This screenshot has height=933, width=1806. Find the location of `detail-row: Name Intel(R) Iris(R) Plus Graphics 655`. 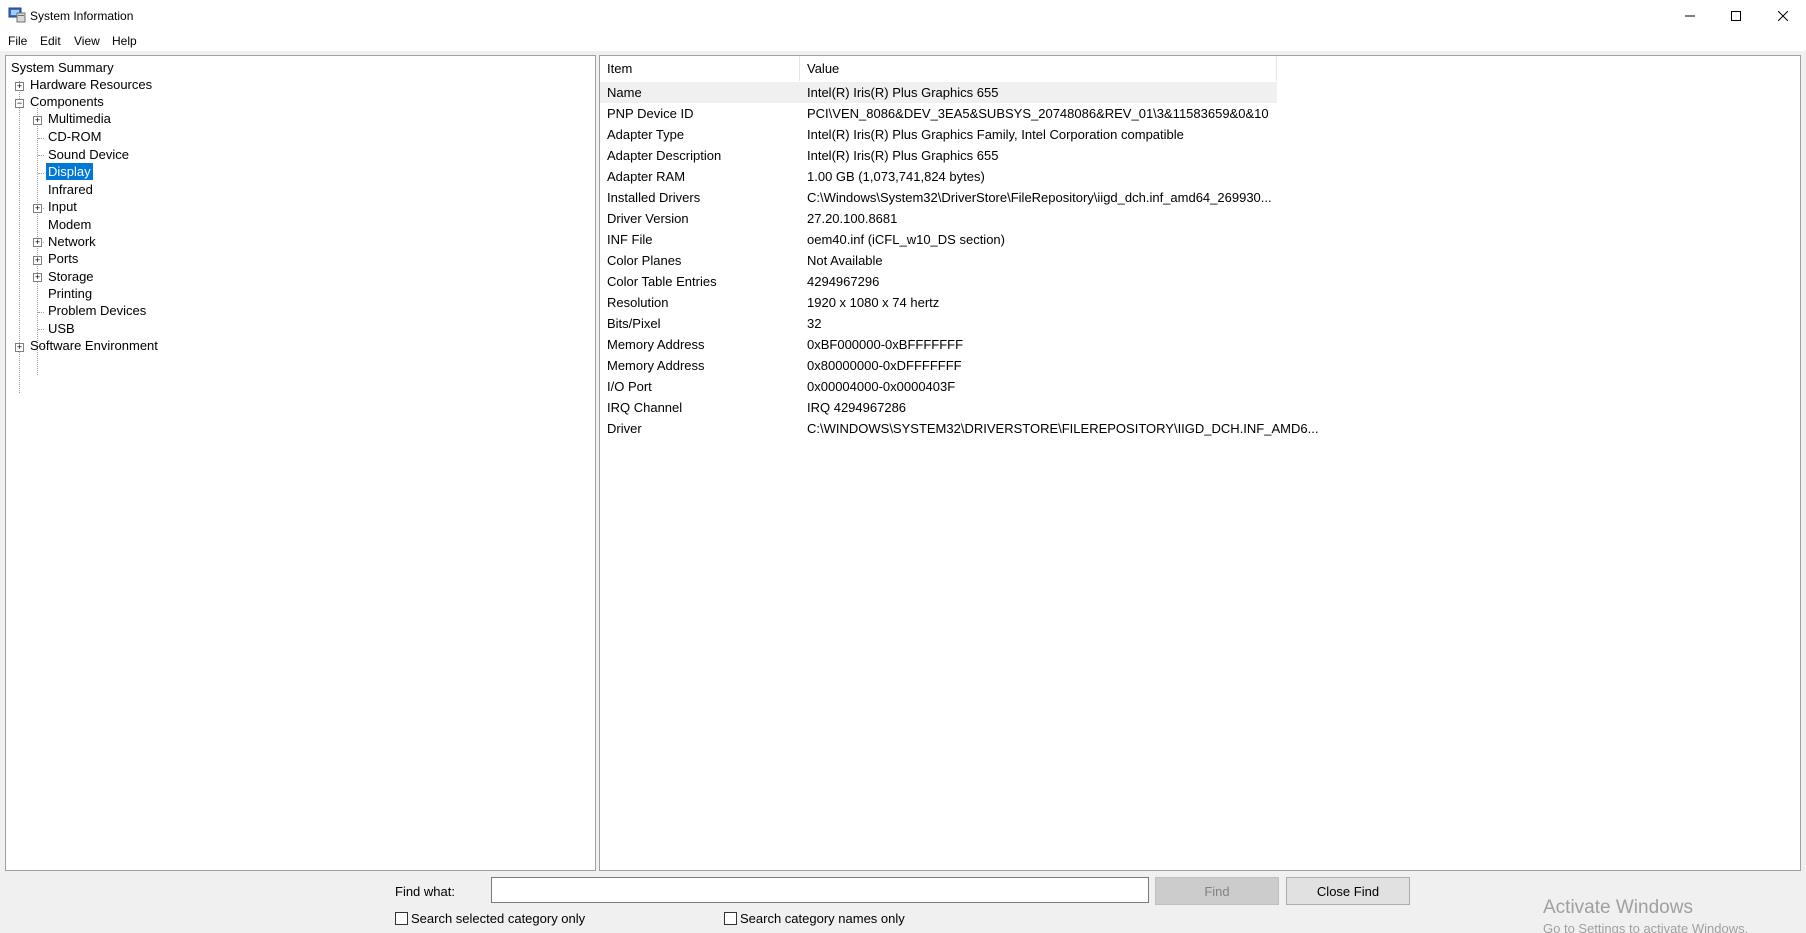

detail-row: Name Intel(R) Iris(R) Plus Graphics 655 is located at coordinates (938, 92).